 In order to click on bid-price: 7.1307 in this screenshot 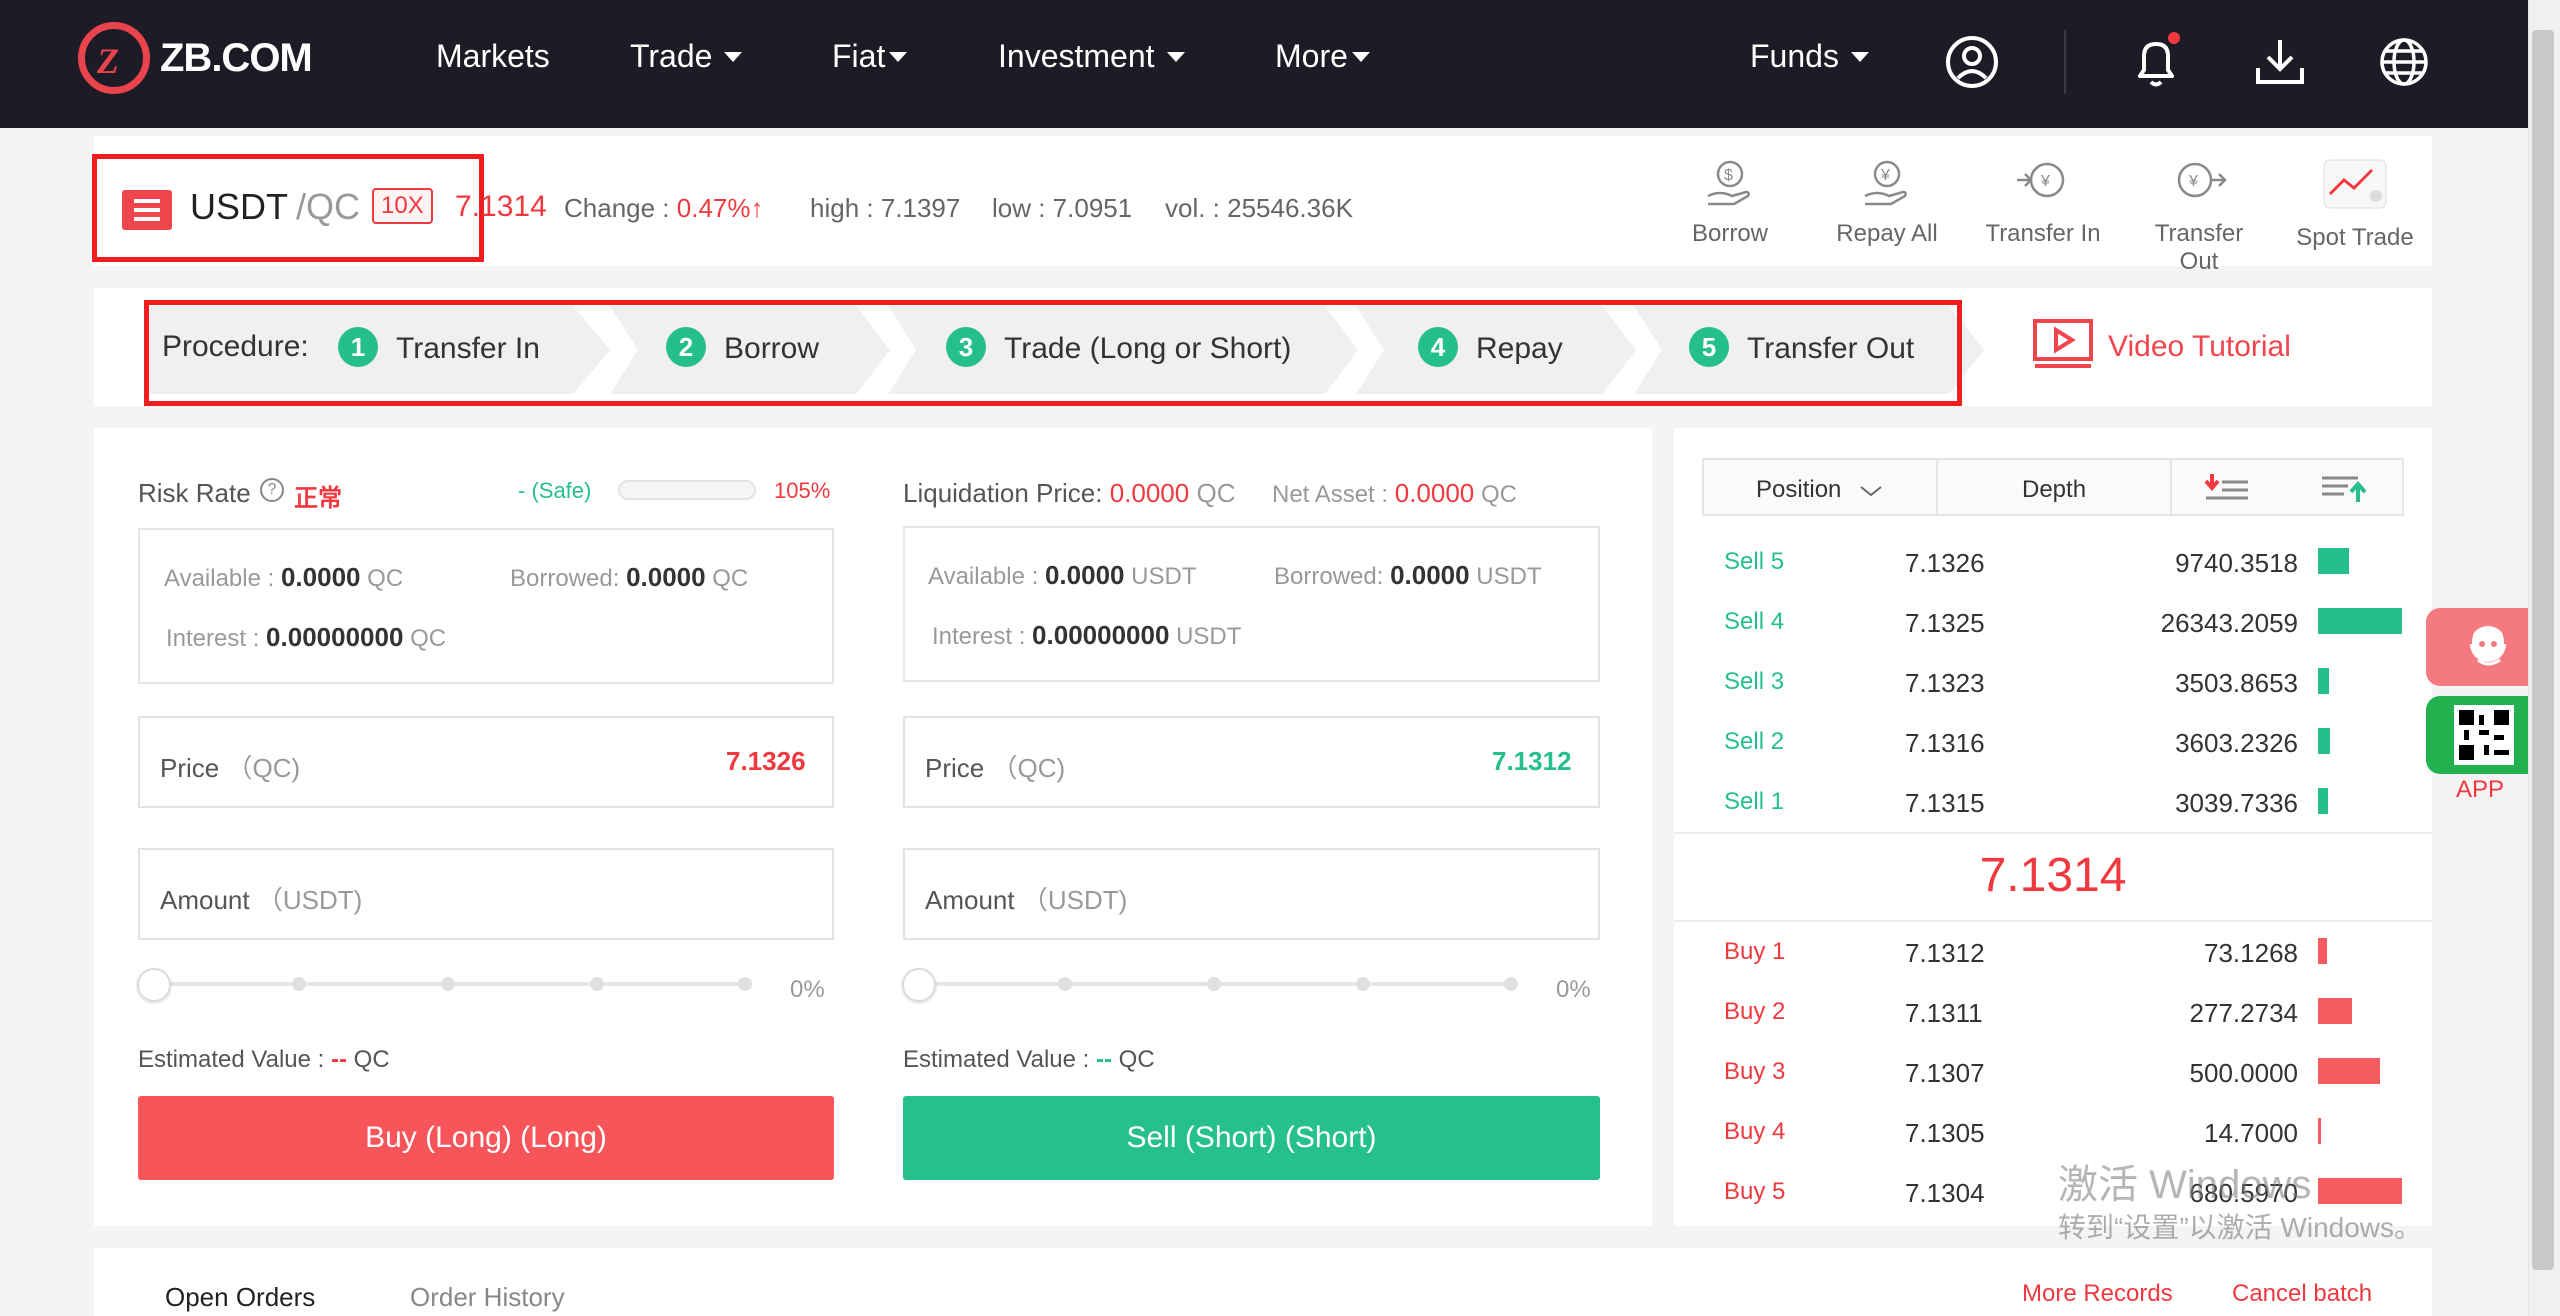, I will do `click(1945, 1073)`.